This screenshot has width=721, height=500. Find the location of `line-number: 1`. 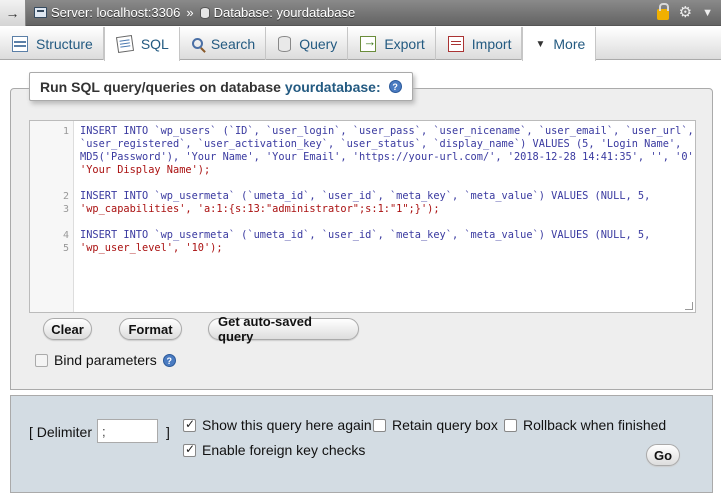

line-number: 1 is located at coordinates (65, 131).